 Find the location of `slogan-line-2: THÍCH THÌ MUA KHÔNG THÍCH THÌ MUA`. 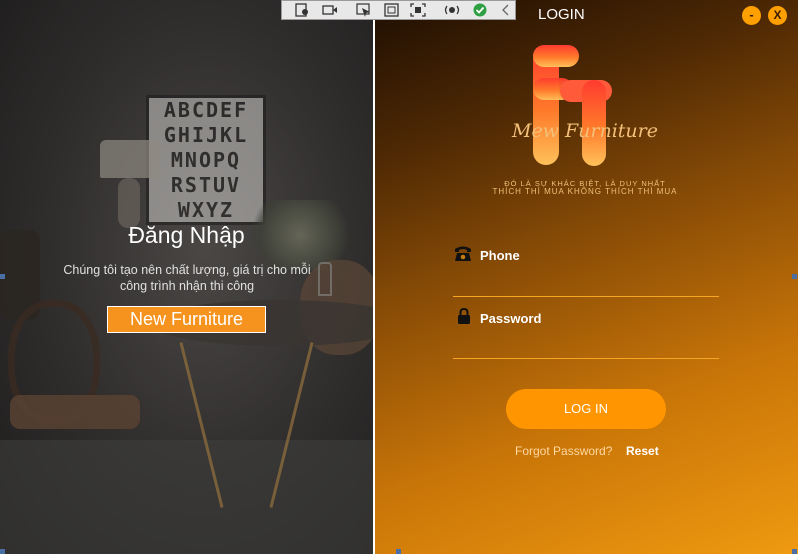

slogan-line-2: THÍCH THÌ MUA KHÔNG THÍCH THÌ MUA is located at coordinates (585, 191).